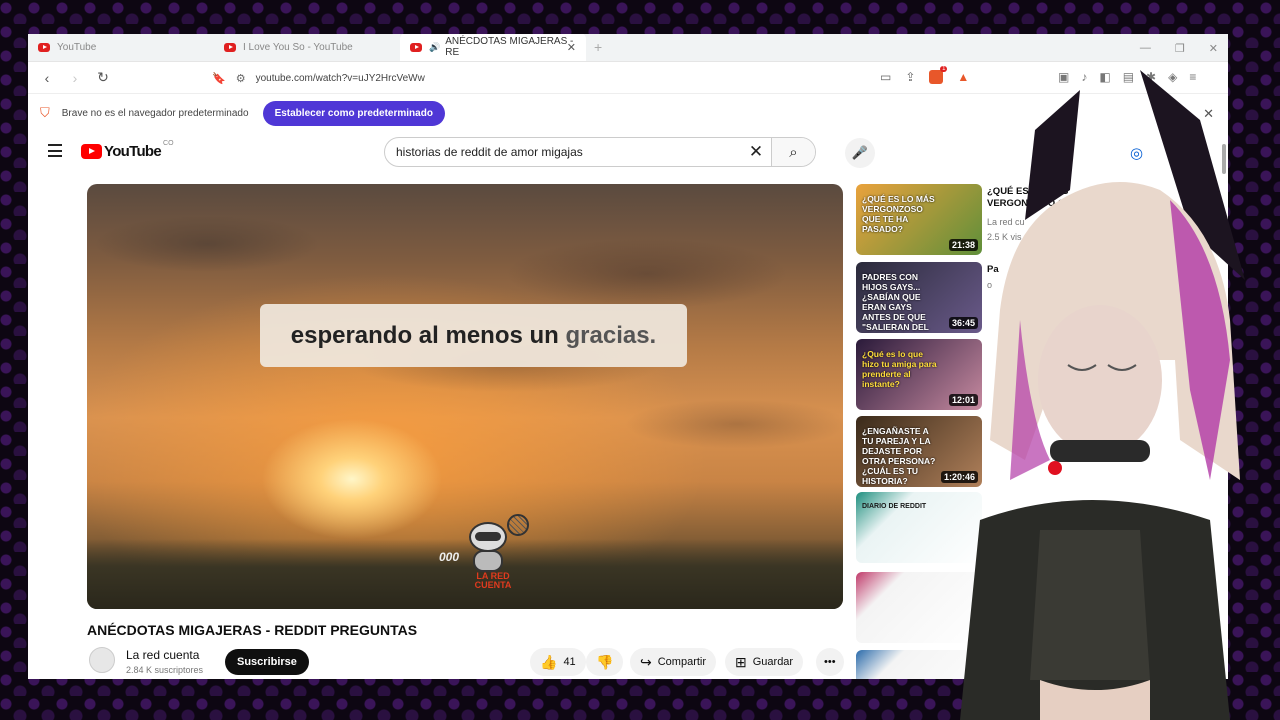  I want to click on mascot-body, so click(488, 561).